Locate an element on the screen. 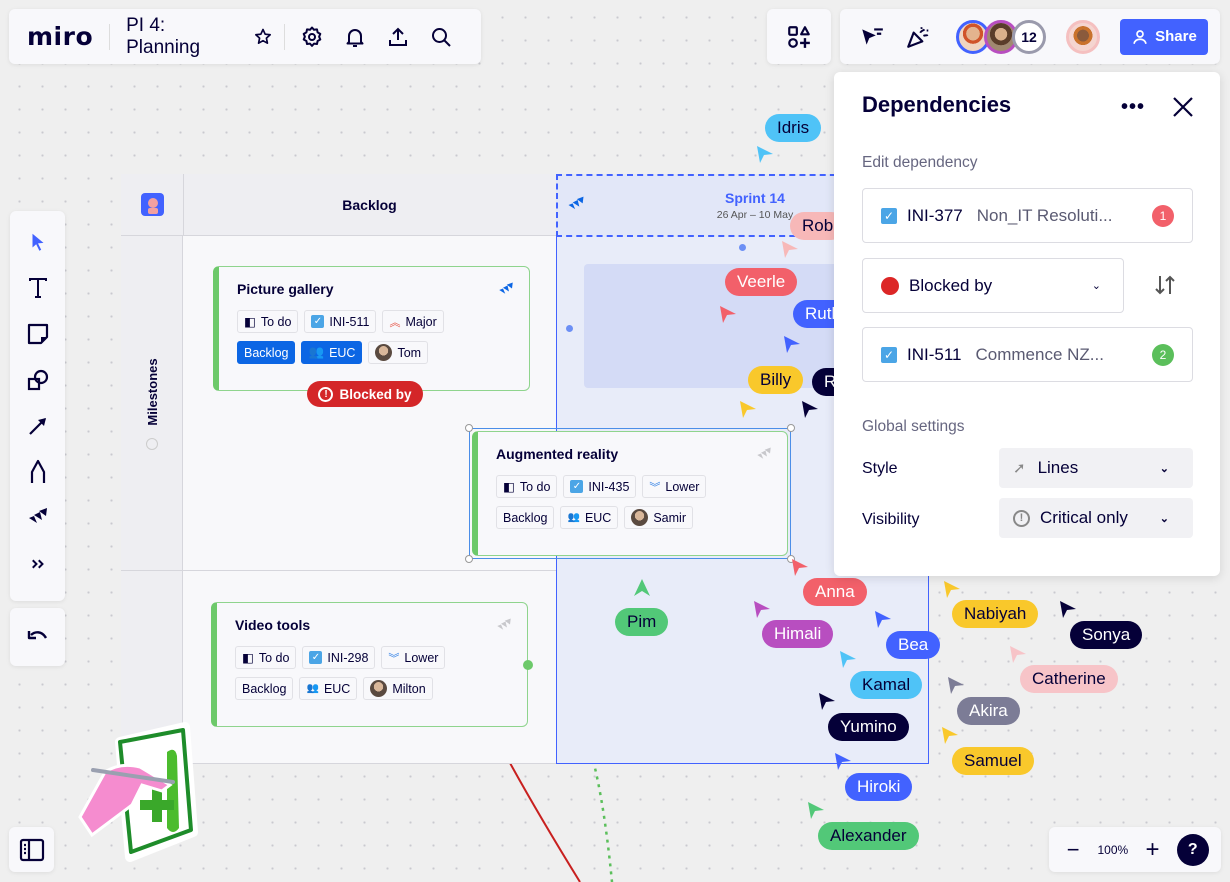 This screenshot has height=882, width=1230. assignee-chip: Tom is located at coordinates (398, 352).